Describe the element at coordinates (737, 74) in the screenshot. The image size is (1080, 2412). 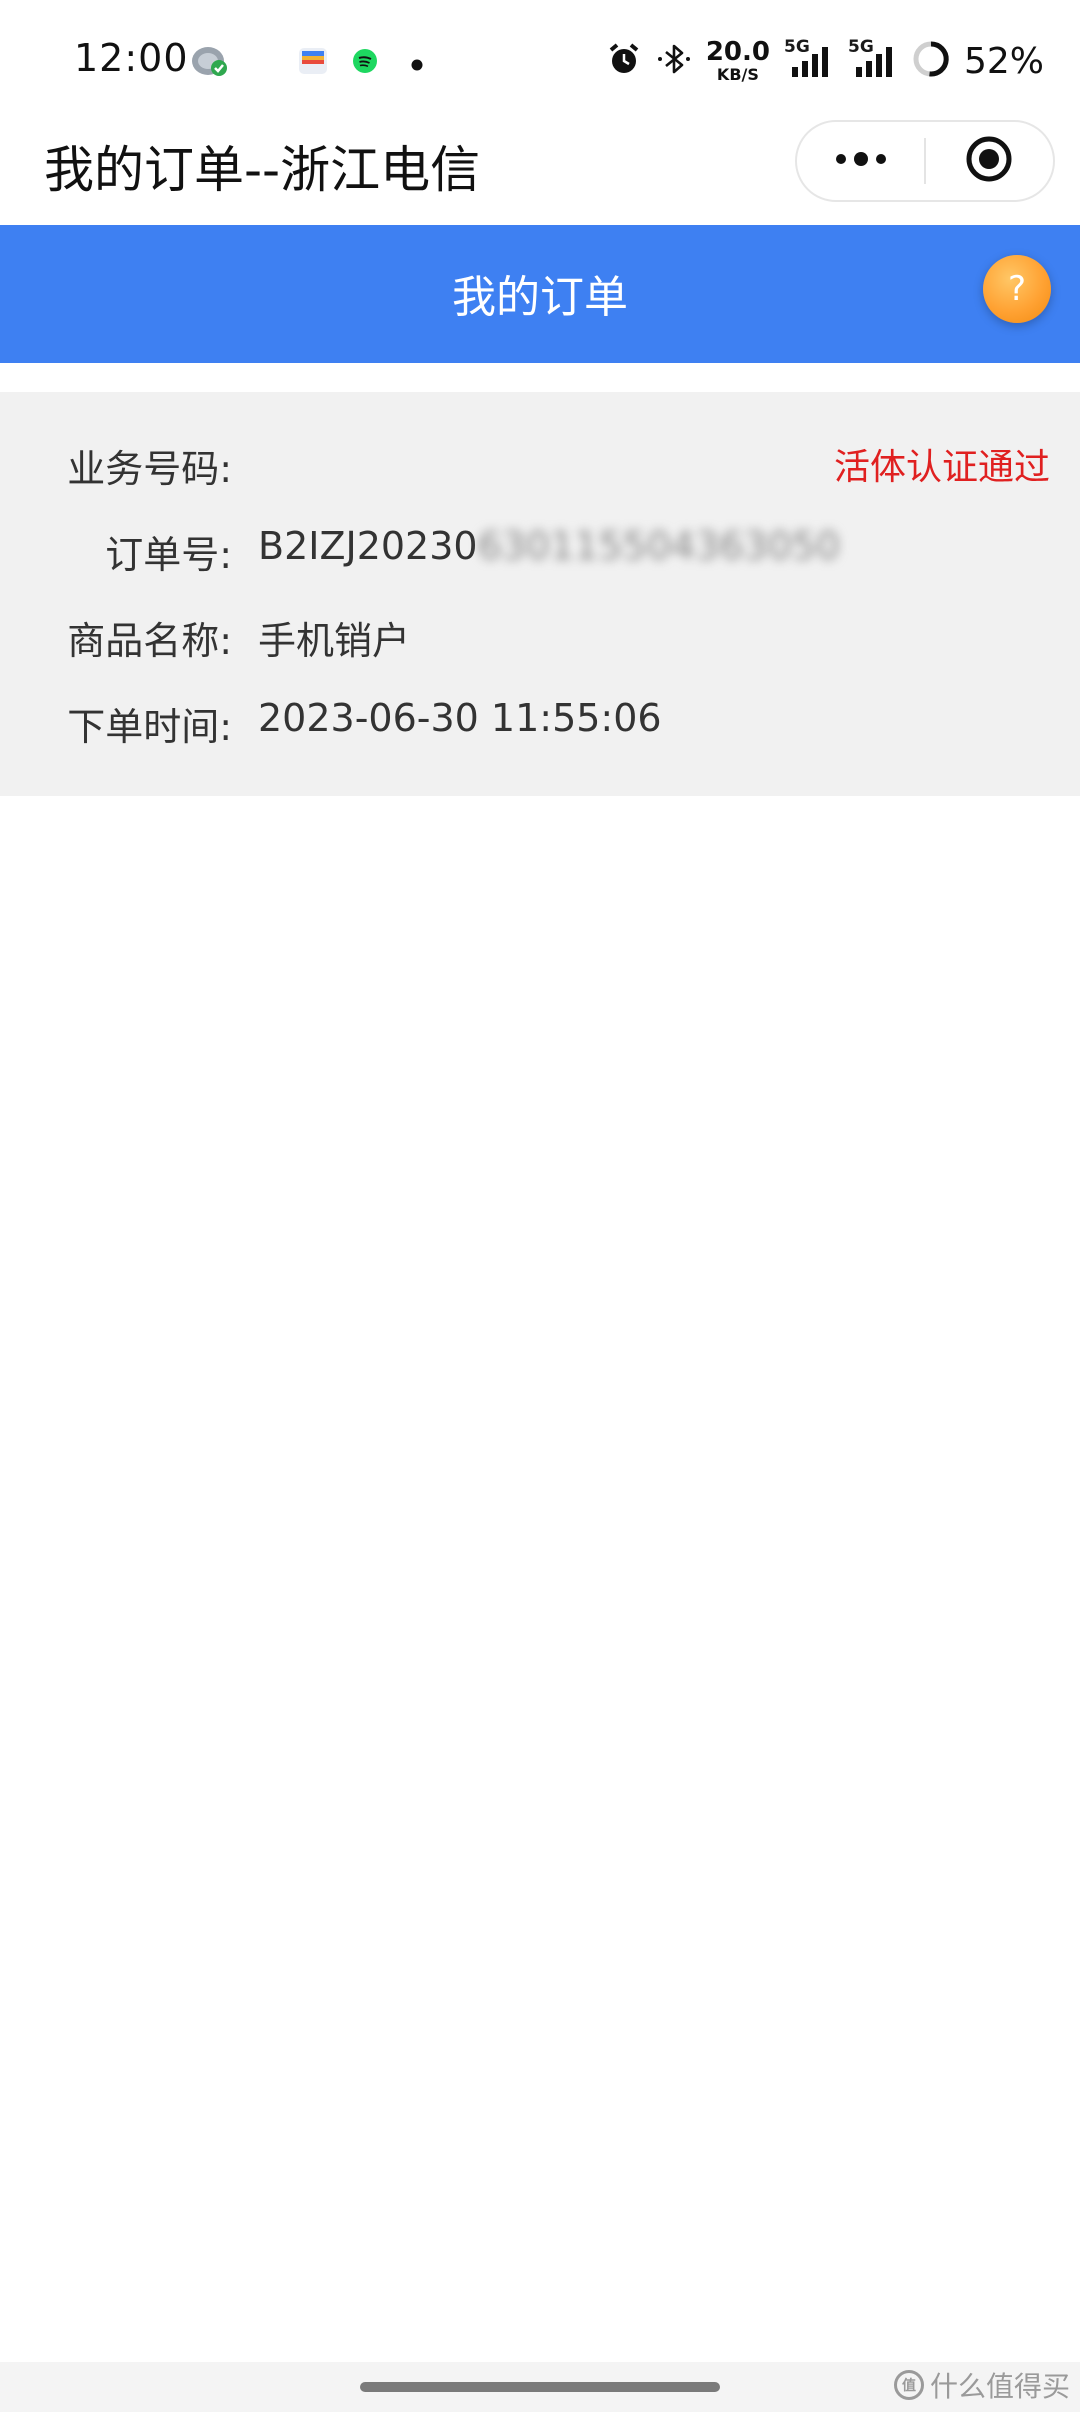
I see `net-speed-unit: KB/S` at that location.